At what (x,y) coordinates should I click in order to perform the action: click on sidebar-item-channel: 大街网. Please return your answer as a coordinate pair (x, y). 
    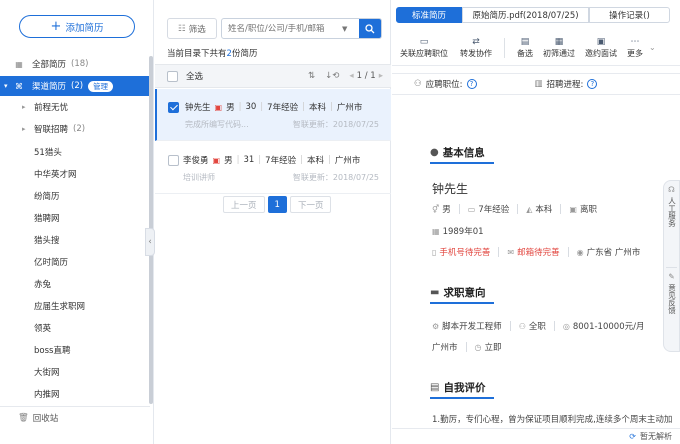
    Looking at the image, I should click on (75, 372).